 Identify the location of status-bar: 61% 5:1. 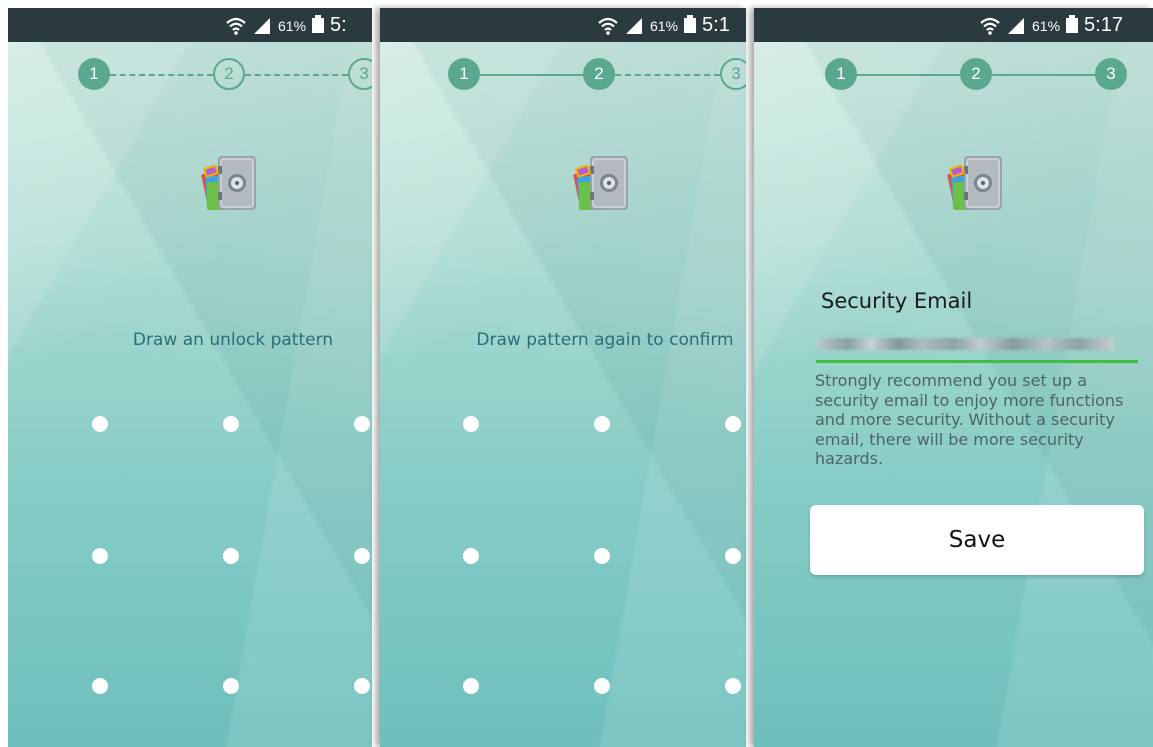
(563, 25).